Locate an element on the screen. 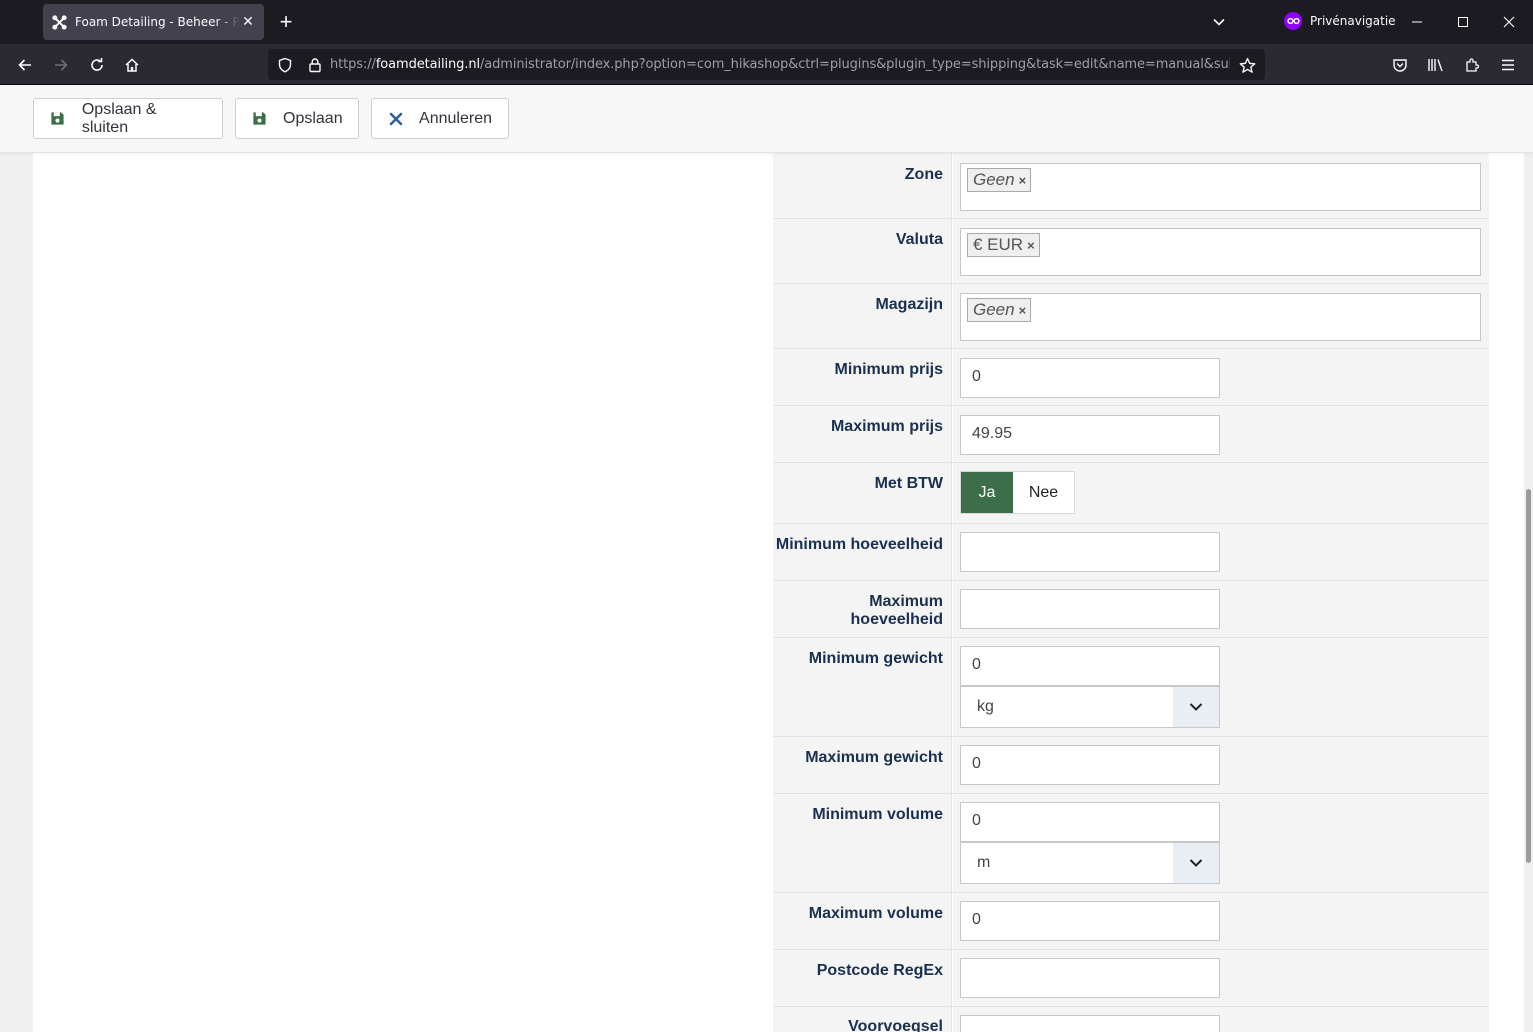 This screenshot has width=1533, height=1032. postcode-regex-input is located at coordinates (1090, 978).